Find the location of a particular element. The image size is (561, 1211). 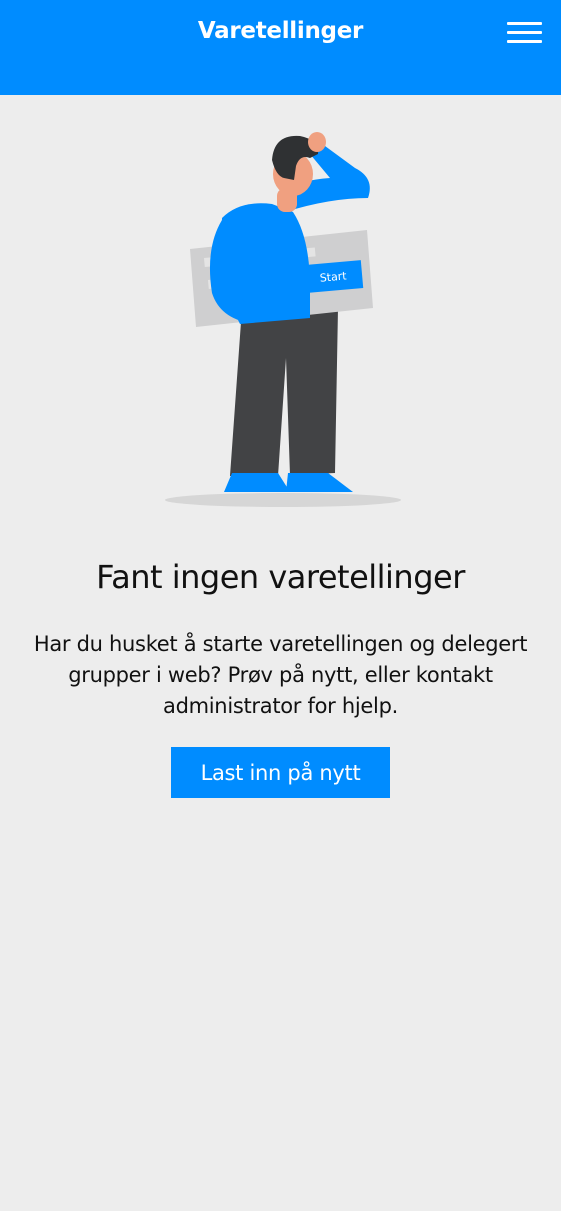

empty-state-title: Fant ingen varetellinger is located at coordinates (280, 577).